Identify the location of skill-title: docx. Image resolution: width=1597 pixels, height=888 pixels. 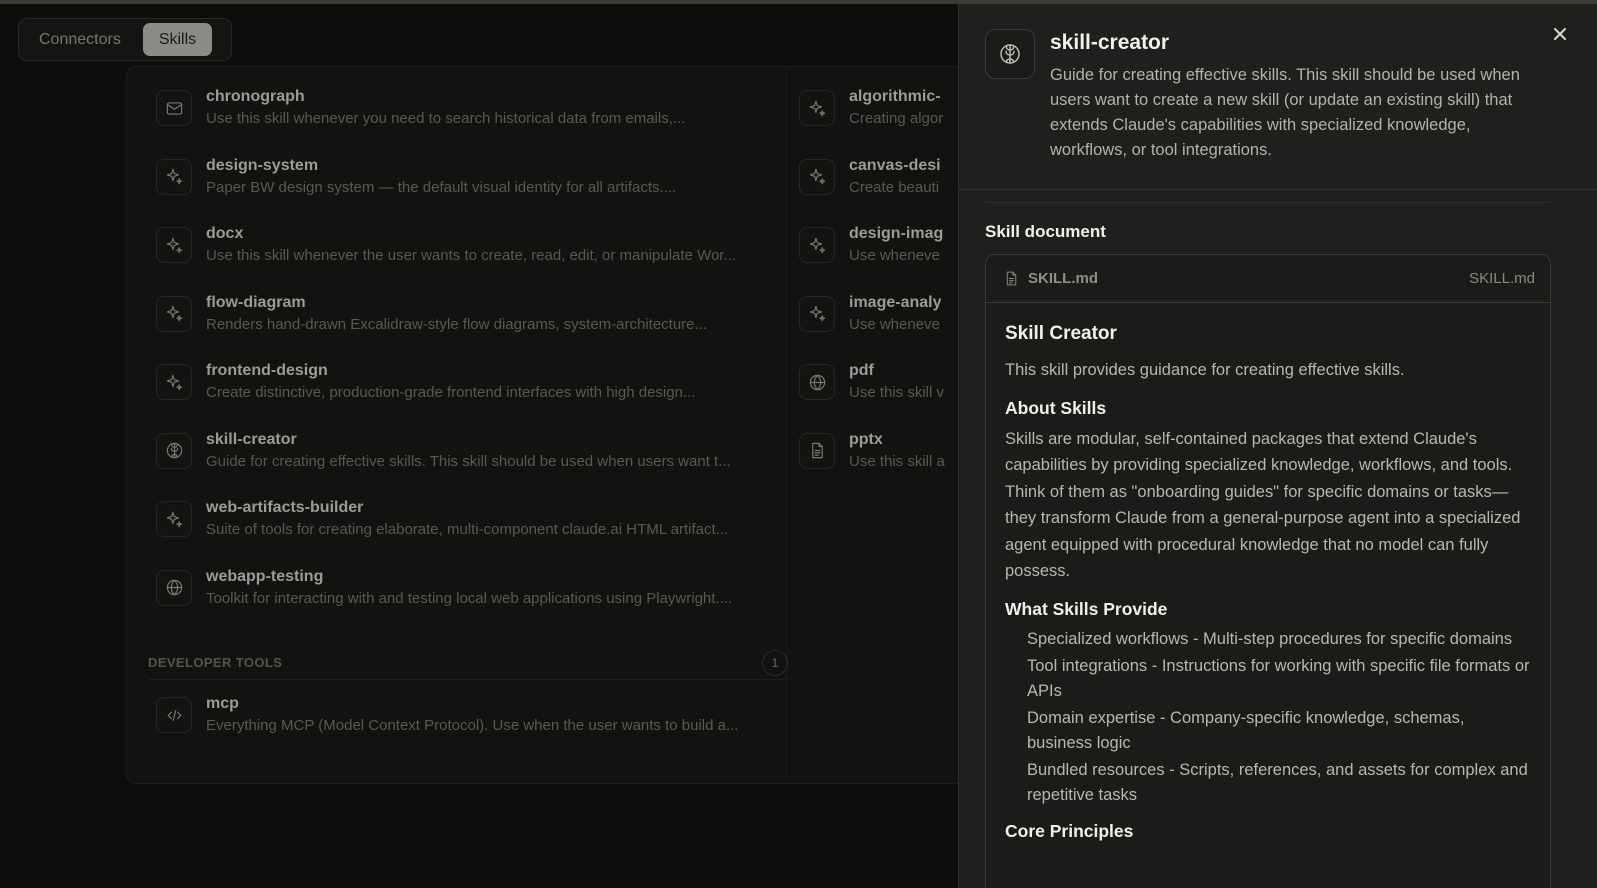
(225, 233).